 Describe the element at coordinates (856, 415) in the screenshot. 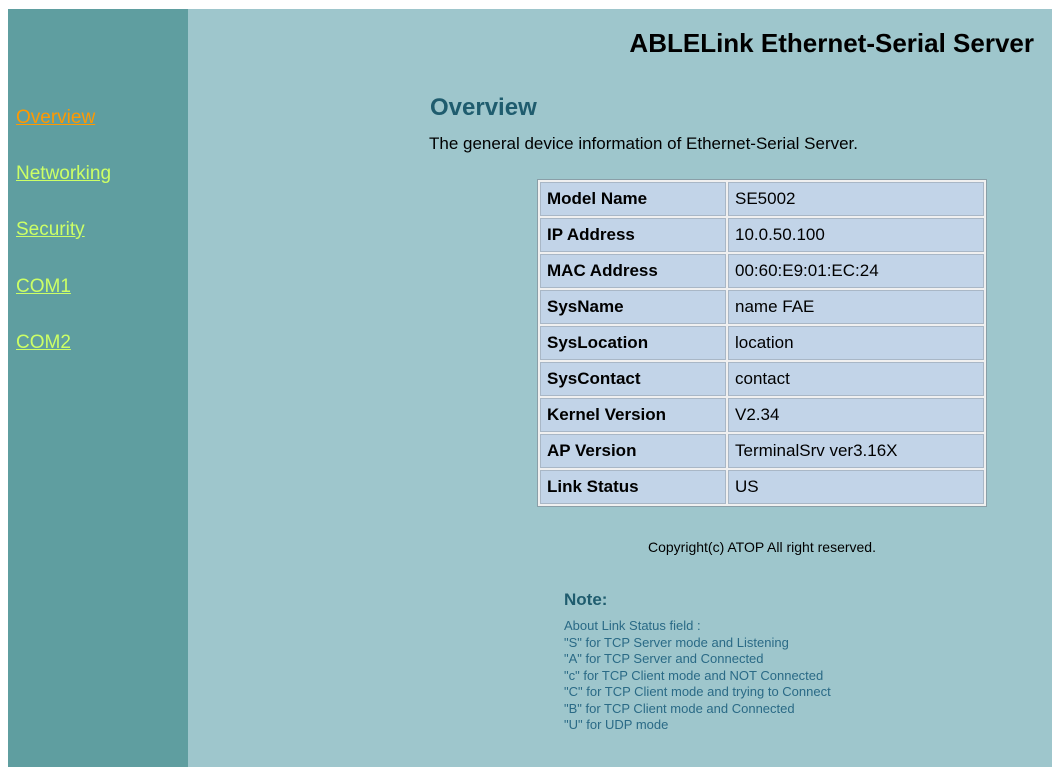

I see `row-value: V2.34` at that location.